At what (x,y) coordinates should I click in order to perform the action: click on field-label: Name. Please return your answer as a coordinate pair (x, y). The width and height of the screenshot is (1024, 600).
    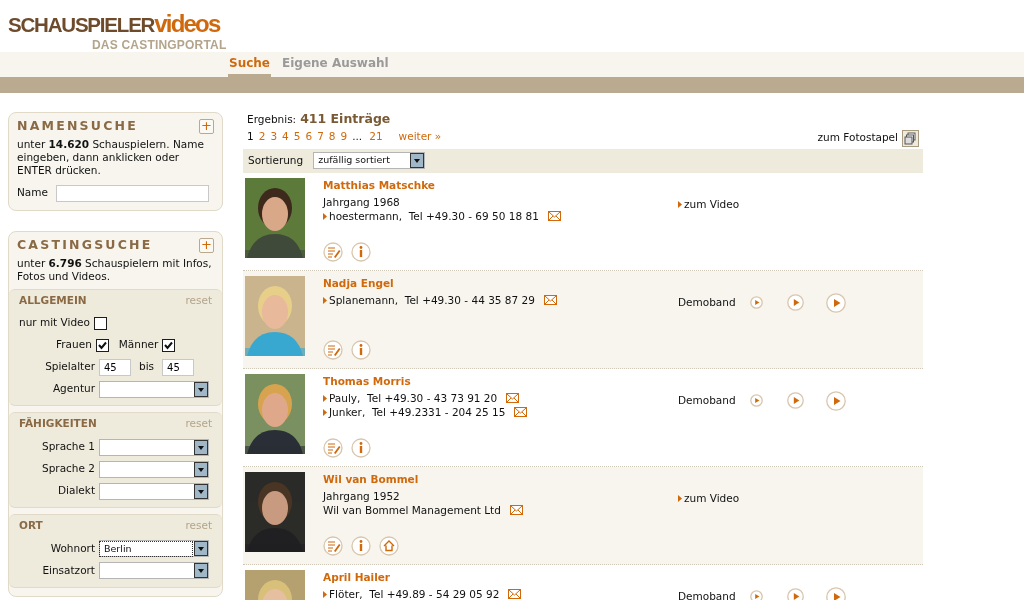
    Looking at the image, I should click on (32, 193).